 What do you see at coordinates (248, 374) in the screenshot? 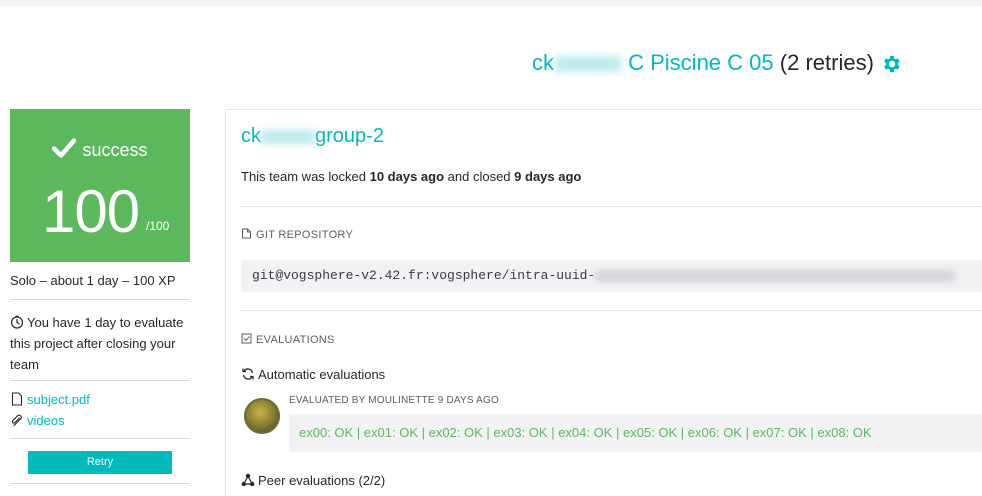
I see `sync-icon` at bounding box center [248, 374].